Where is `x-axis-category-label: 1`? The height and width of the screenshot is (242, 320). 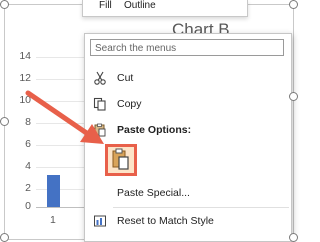 x-axis-category-label: 1 is located at coordinates (53, 220).